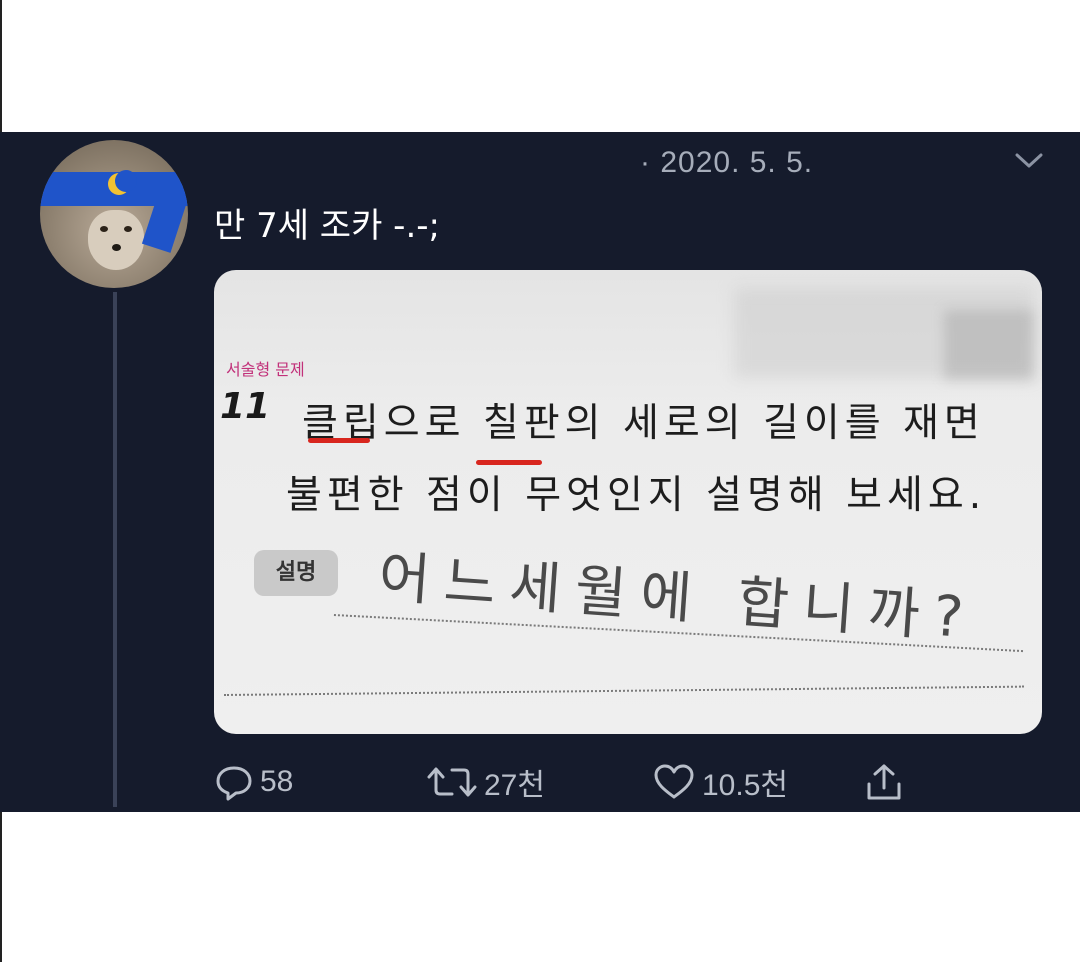 The width and height of the screenshot is (1080, 962). I want to click on avatar, so click(114, 214).